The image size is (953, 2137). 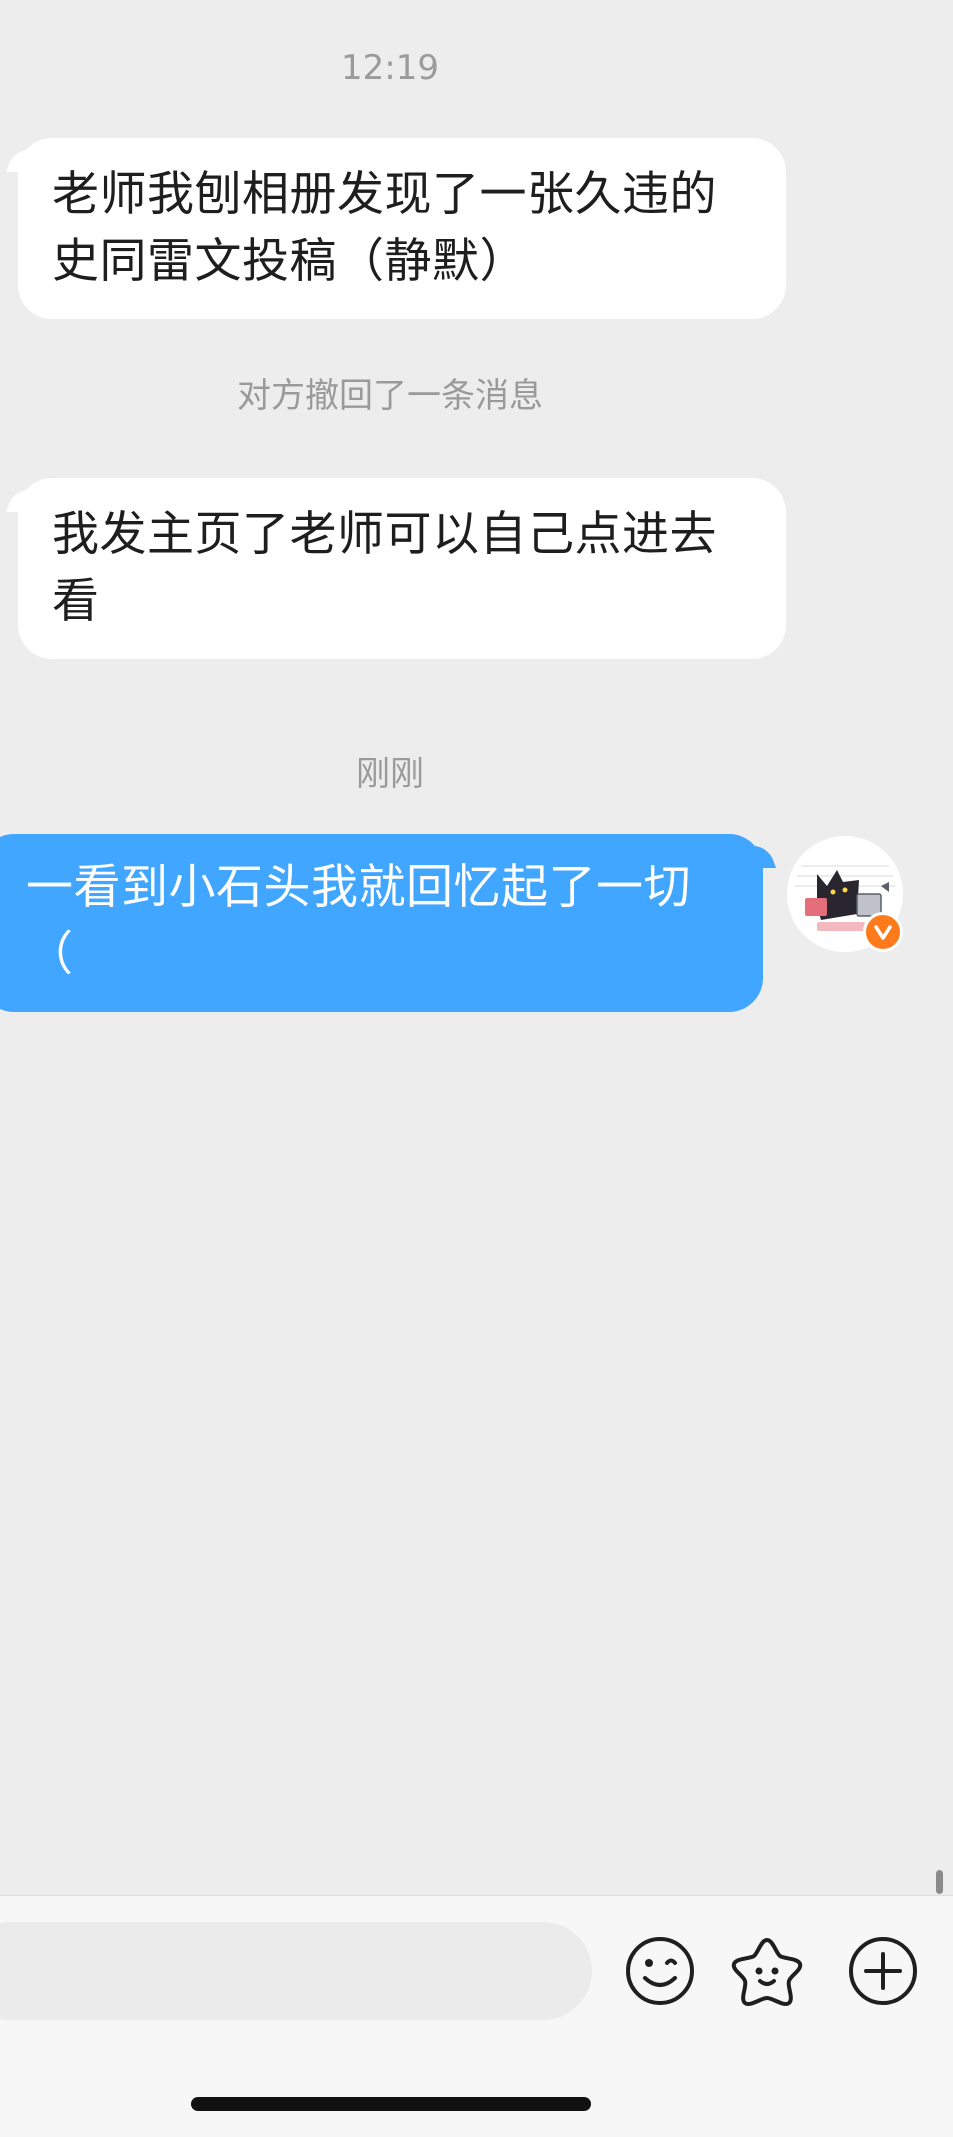 I want to click on incoming-message-bubble: 老师我刨相册发现了一张久违的史同雷文投稿（静默）, so click(x=402, y=228).